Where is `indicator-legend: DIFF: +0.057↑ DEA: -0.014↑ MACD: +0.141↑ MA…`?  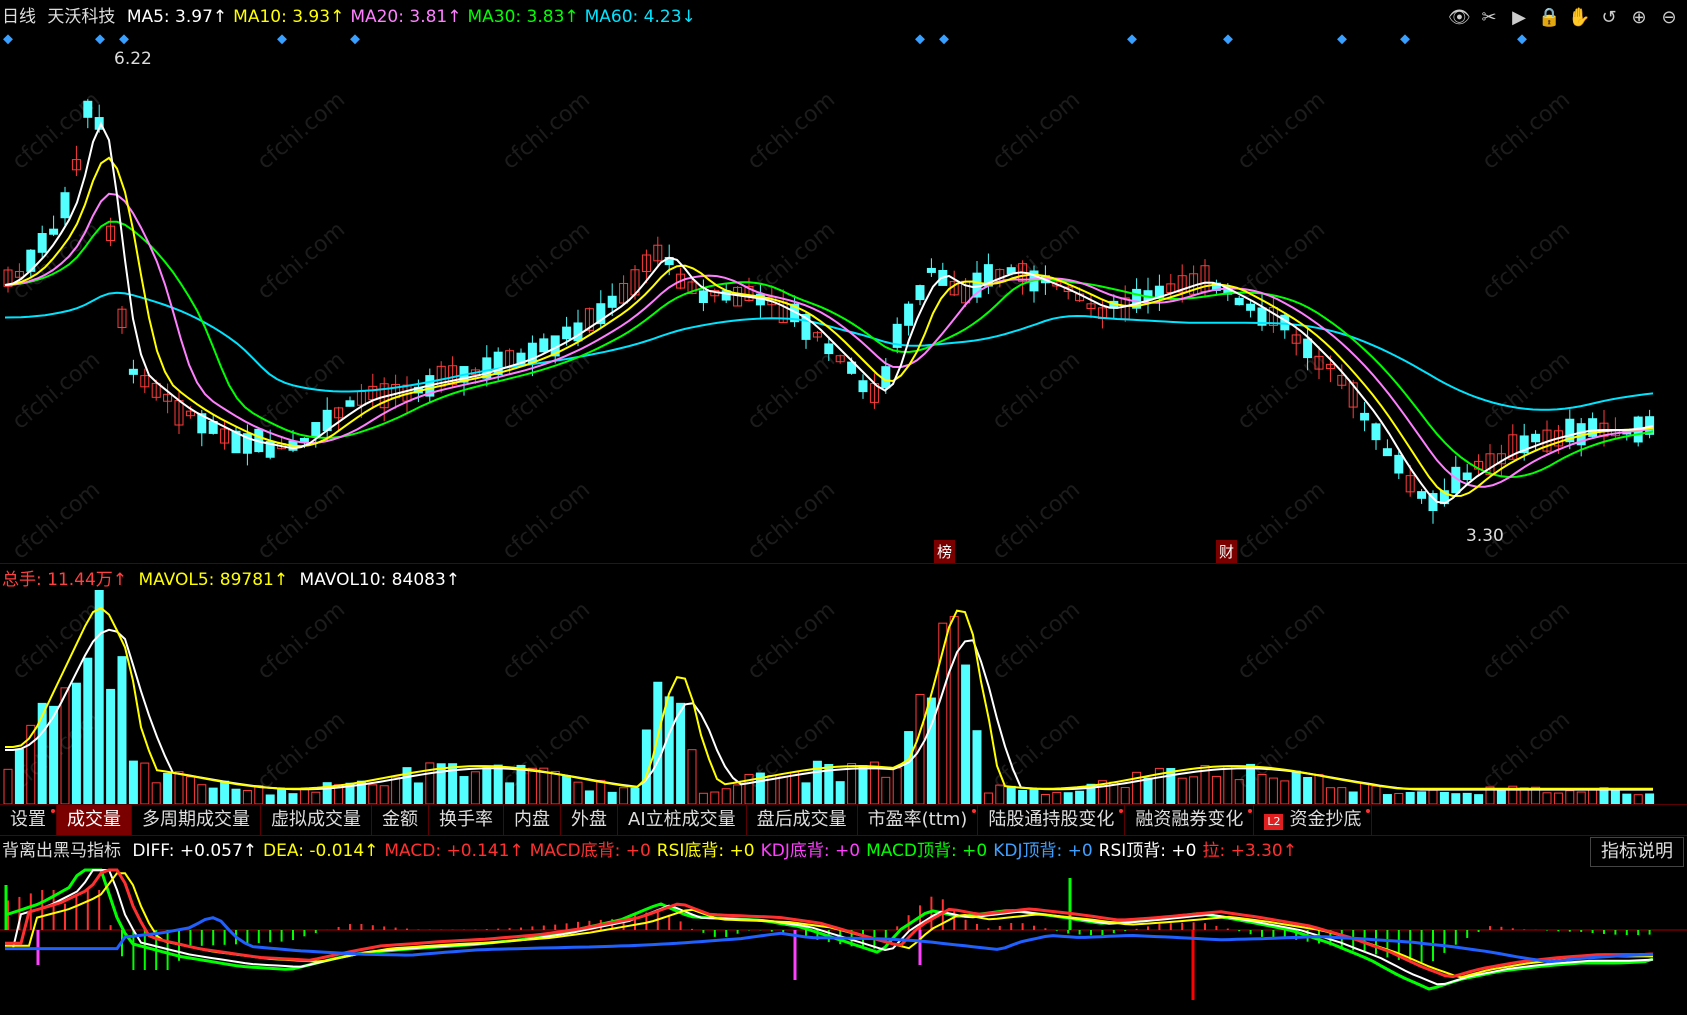
indicator-legend: DIFF: +0.057↑ DEA: -0.014↑ MACD: +0.141↑ MA… is located at coordinates (717, 851).